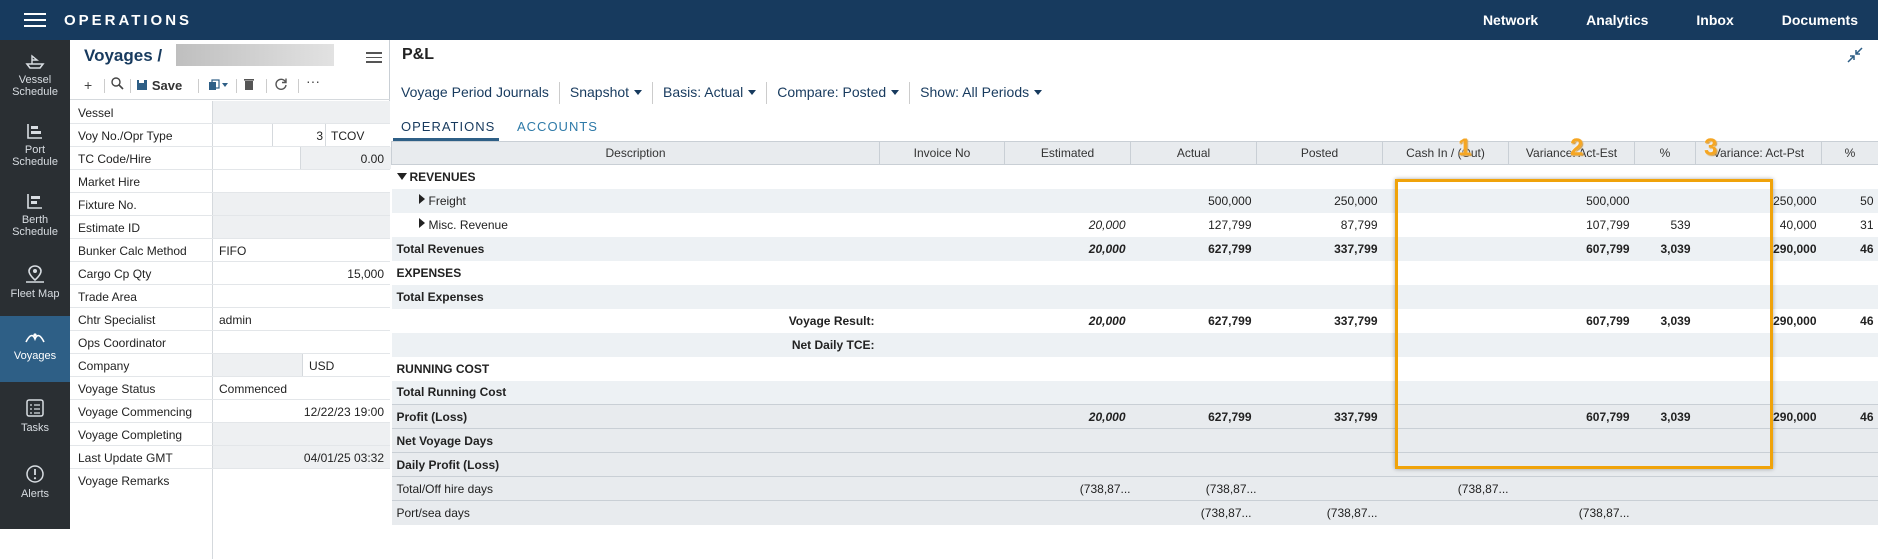 This screenshot has height=559, width=1878. Describe the element at coordinates (1665, 153) in the screenshot. I see `col-pct-est: %` at that location.